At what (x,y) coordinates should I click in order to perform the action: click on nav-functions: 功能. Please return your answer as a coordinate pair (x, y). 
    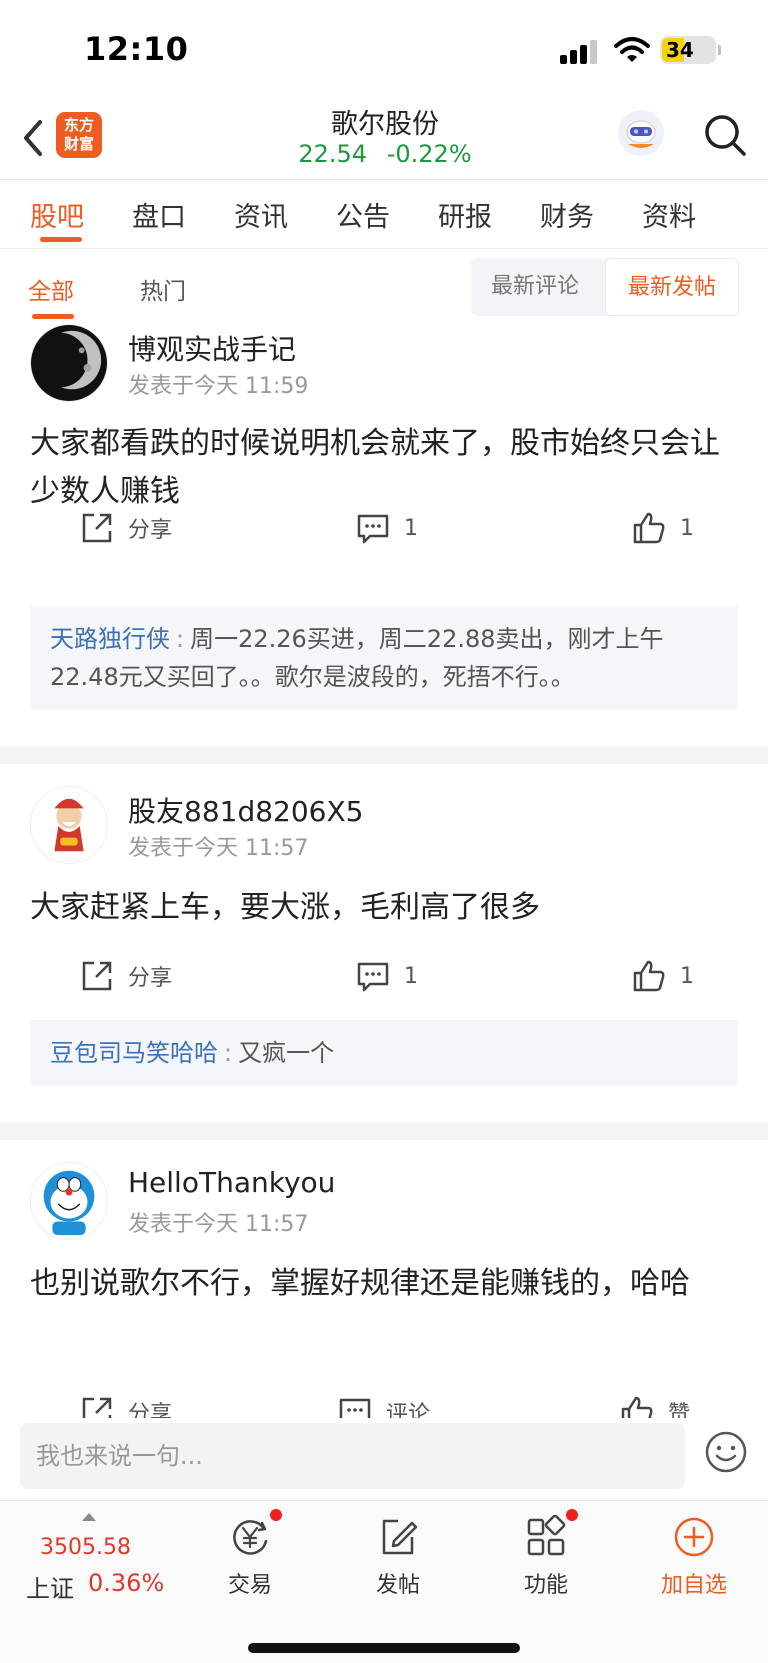
    Looking at the image, I should click on (546, 1554).